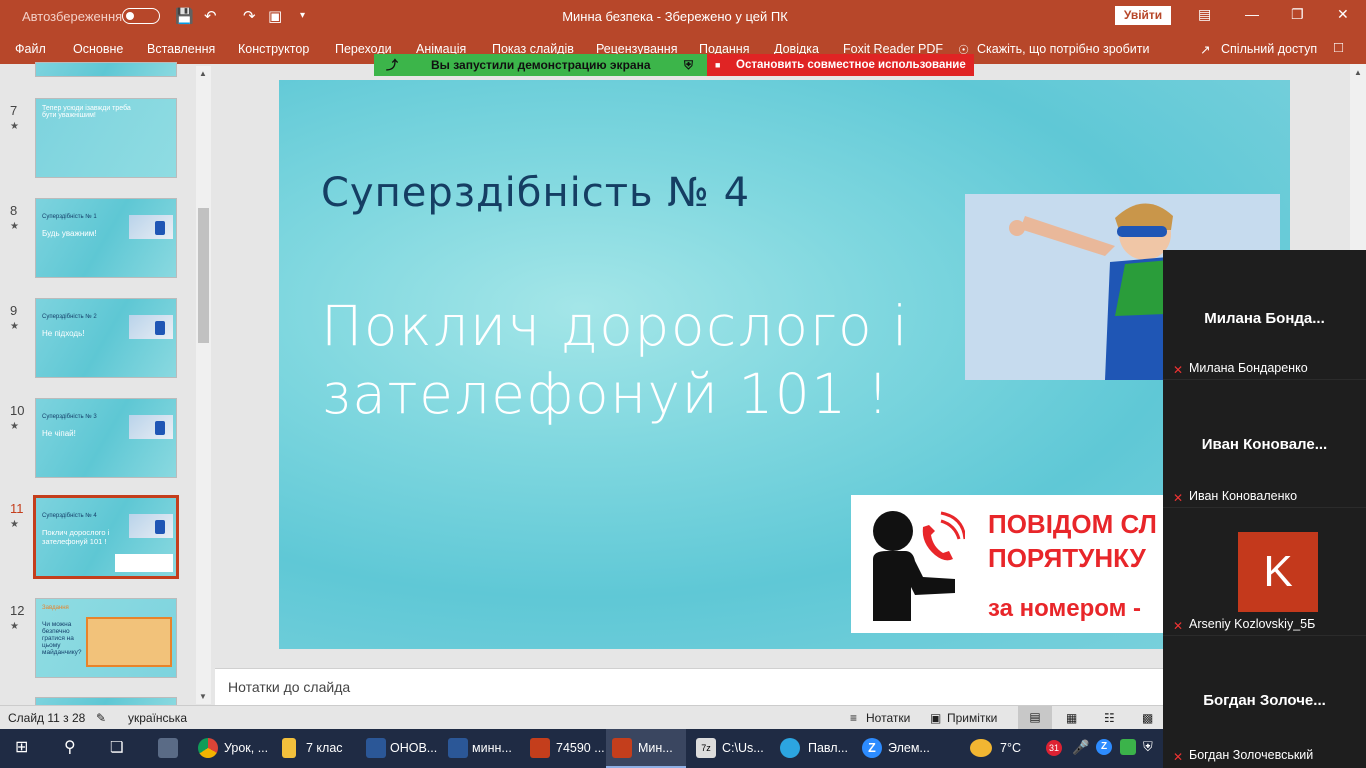 Image resolution: width=1366 pixels, height=768 pixels. Describe the element at coordinates (376, 748) in the screenshot. I see `word-icon` at that location.